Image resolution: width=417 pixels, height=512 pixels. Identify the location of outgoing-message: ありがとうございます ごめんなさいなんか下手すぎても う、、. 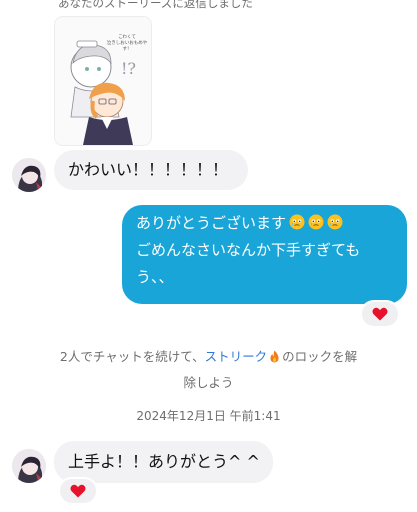
(264, 254).